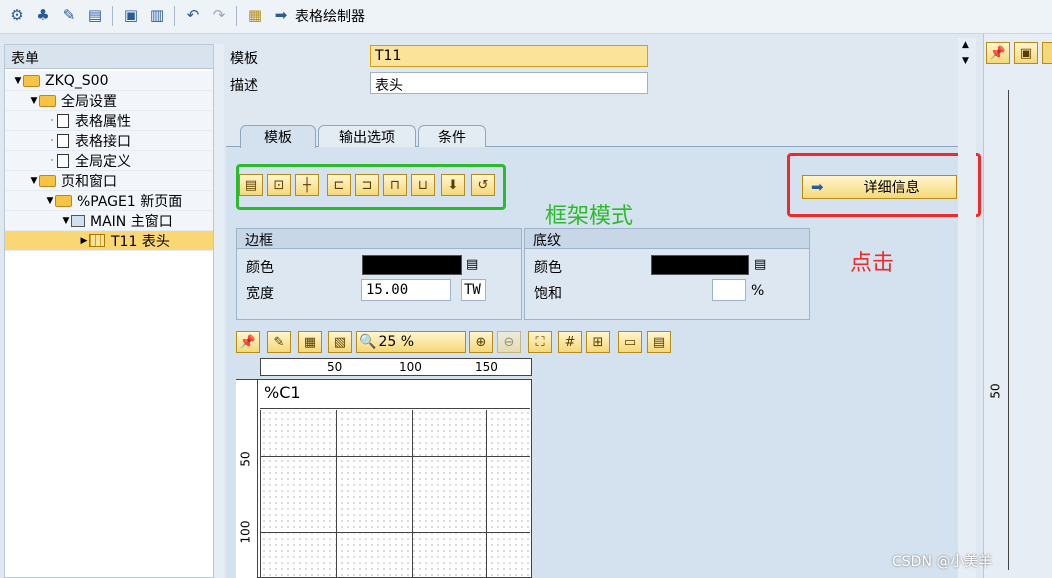 The height and width of the screenshot is (578, 1052). Describe the element at coordinates (758, 291) in the screenshot. I see `percent-label: %` at that location.